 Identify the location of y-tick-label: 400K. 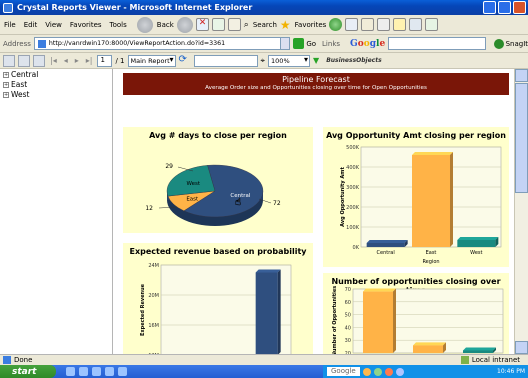
(353, 168).